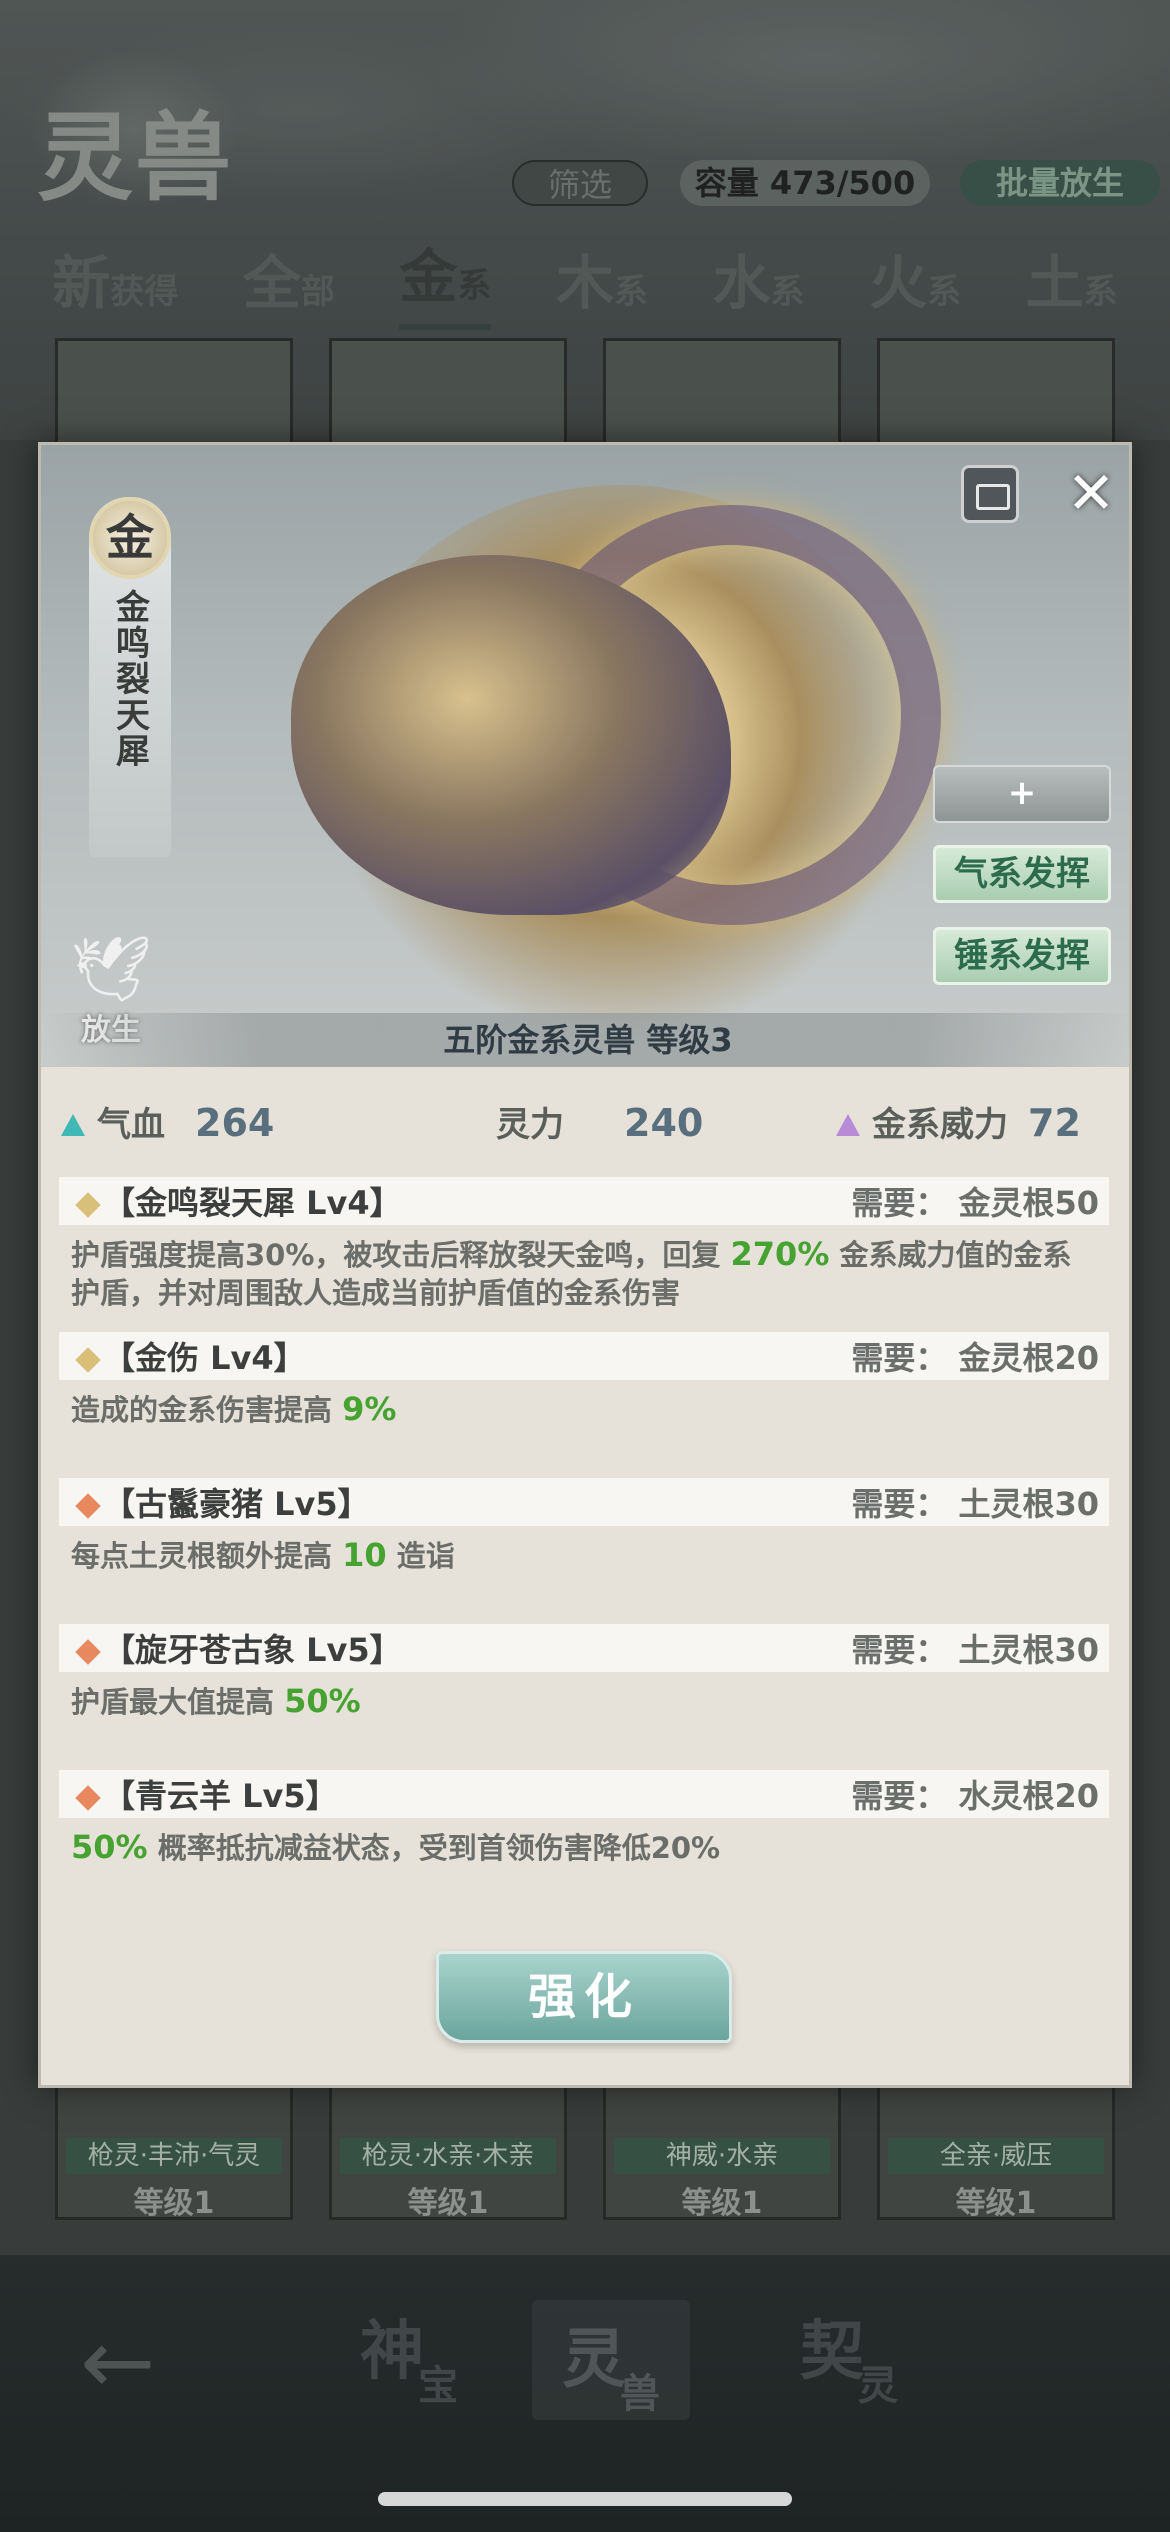 The width and height of the screenshot is (1170, 2532). I want to click on element-badge: 金, so click(130, 538).